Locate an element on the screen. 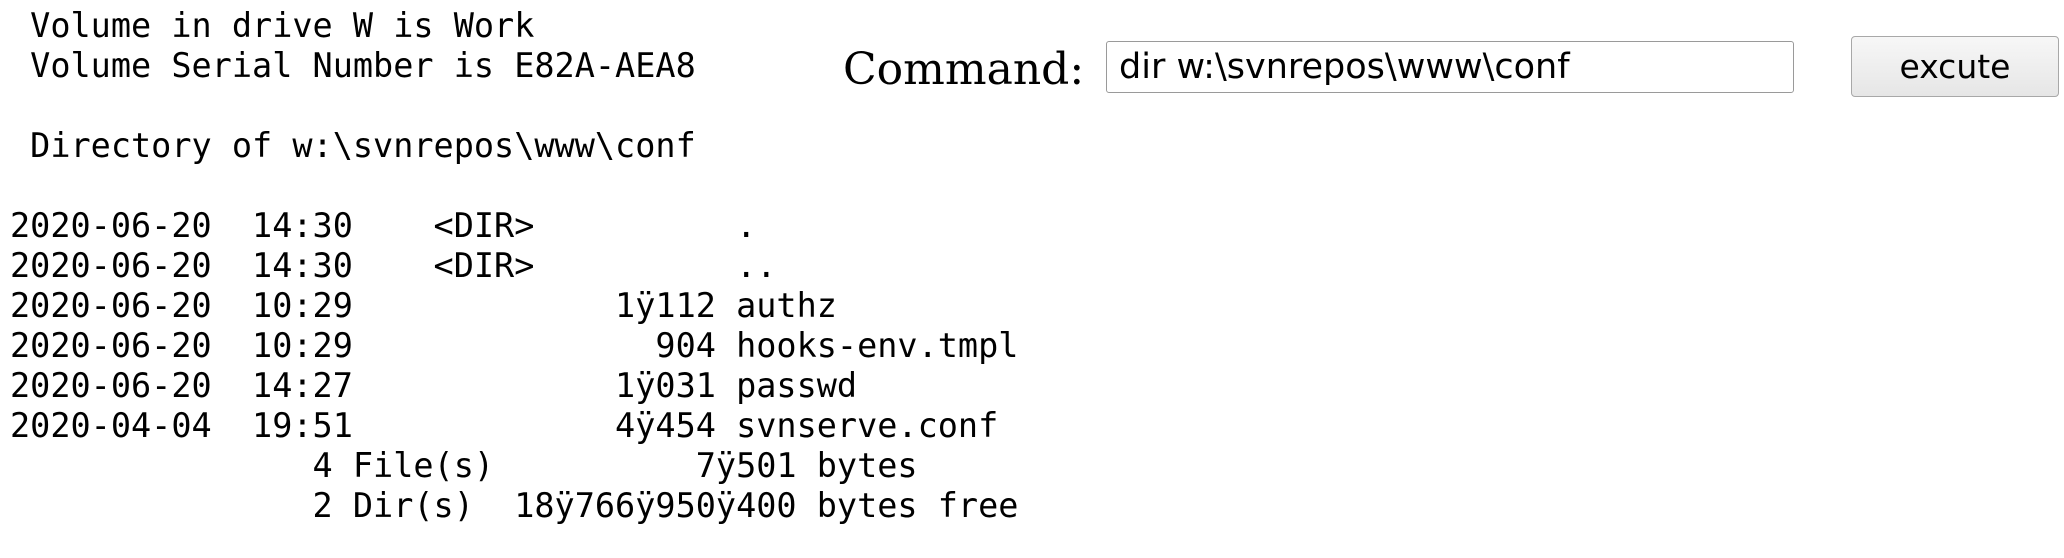 Image resolution: width=2064 pixels, height=558 pixels. output-line-directory: Directory of w:\svnrepos\www\conf is located at coordinates (353, 145).